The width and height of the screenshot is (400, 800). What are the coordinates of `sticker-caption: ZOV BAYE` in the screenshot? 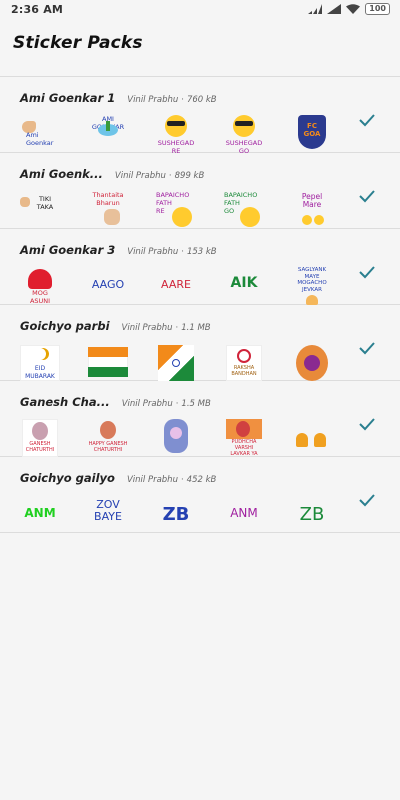 It's located at (108, 510).